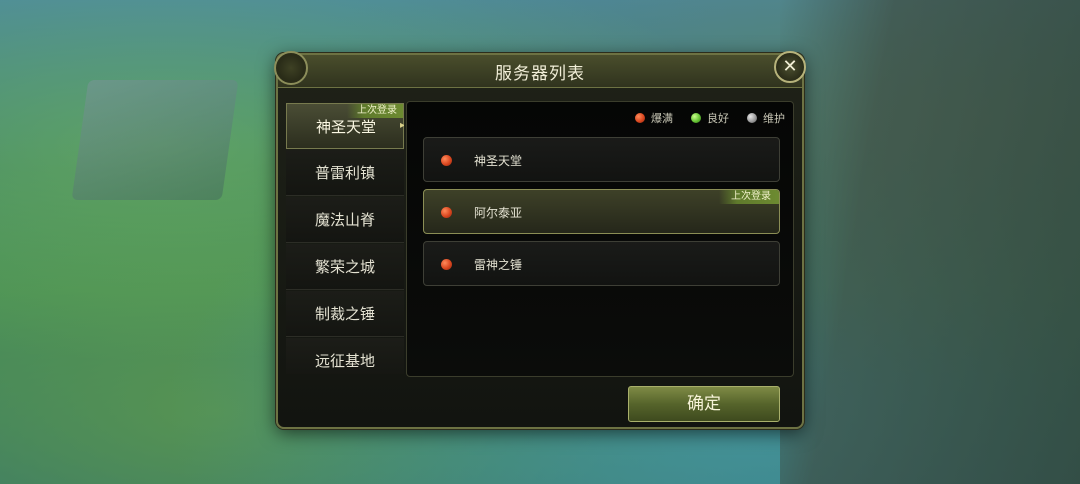 The width and height of the screenshot is (1080, 484). Describe the element at coordinates (601, 159) in the screenshot. I see `server-item-1: 神圣天堂` at that location.